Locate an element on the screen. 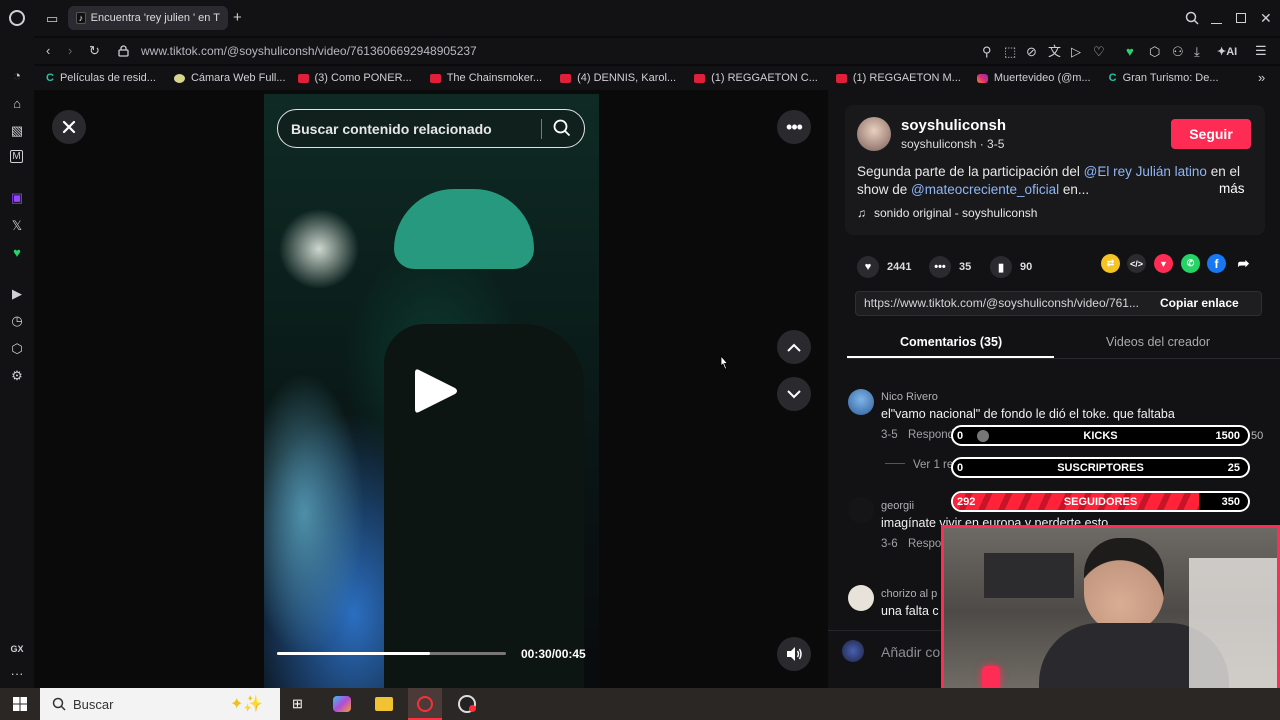  new-tab-button: + is located at coordinates (237, 17).